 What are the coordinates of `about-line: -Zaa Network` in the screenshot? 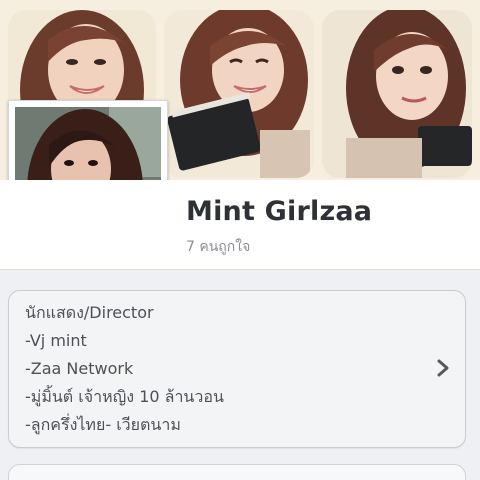 It's located at (79, 368).